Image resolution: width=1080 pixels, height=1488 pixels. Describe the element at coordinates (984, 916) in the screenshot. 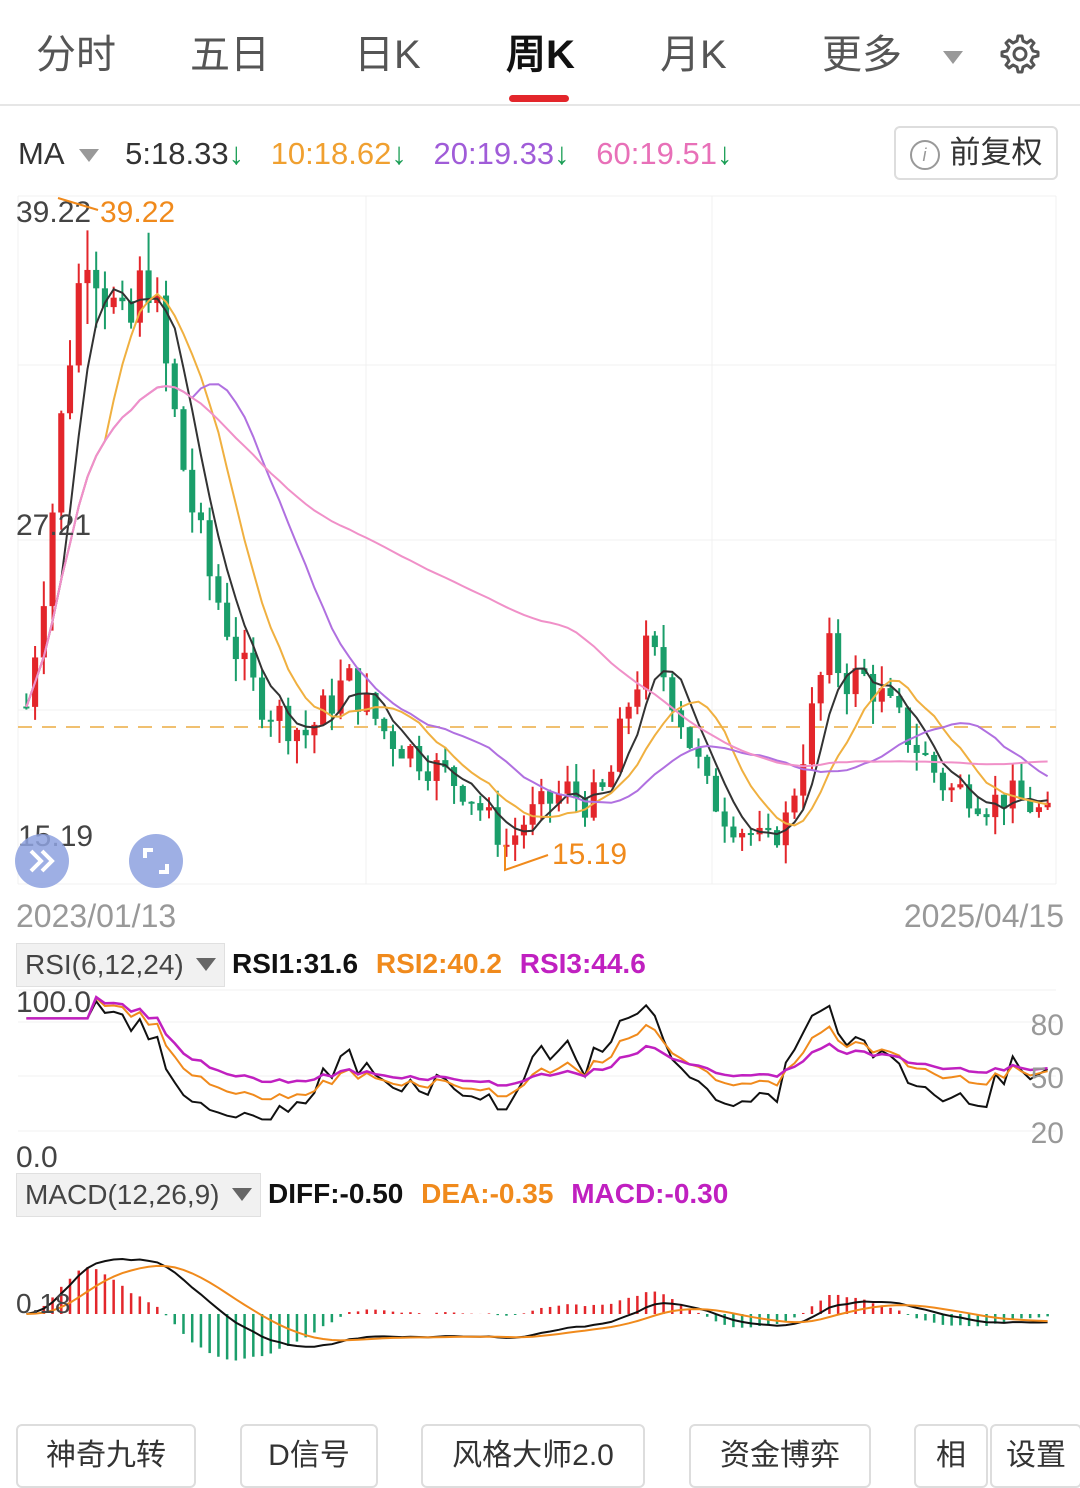

I see `end-date-label: 2025/04/15` at that location.